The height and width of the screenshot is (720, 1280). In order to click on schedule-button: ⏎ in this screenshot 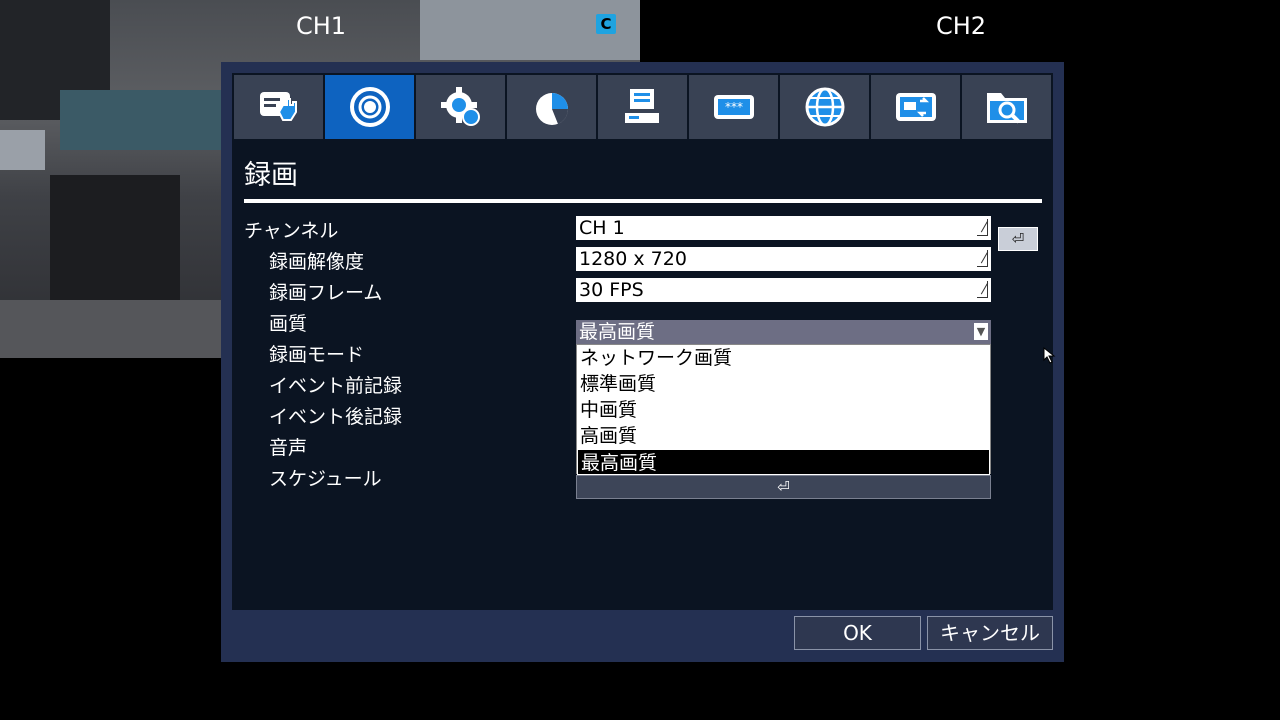, I will do `click(783, 487)`.